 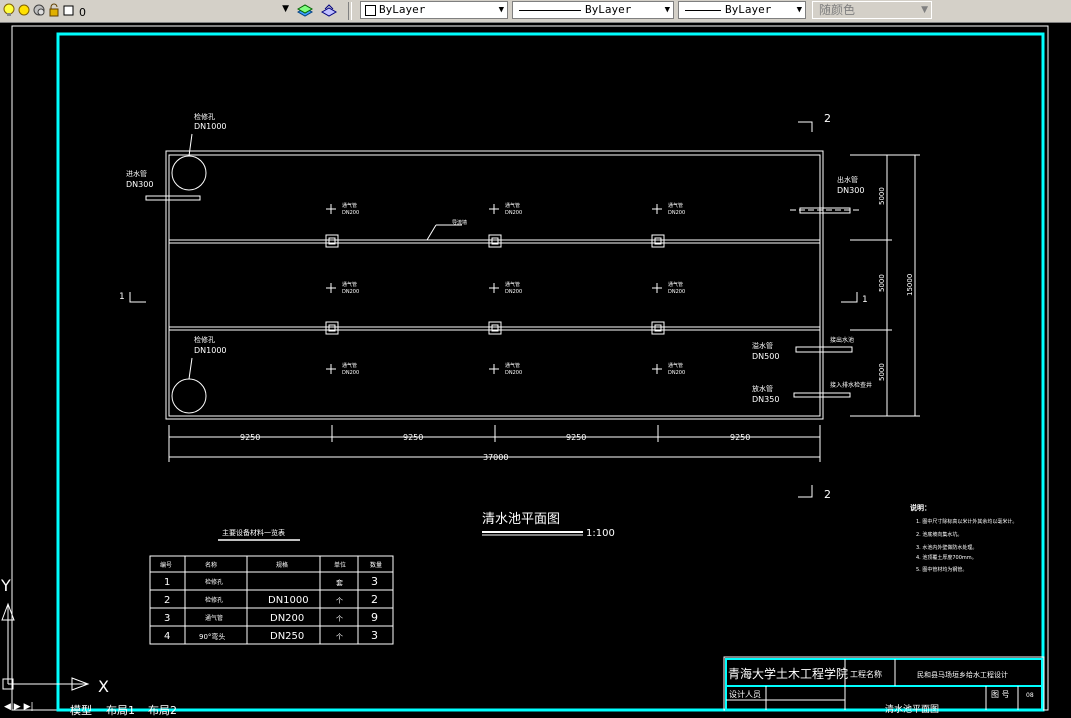 What do you see at coordinates (962, 674) in the screenshot?
I see `project-name: 民和县马场垣乡给水工程设计` at bounding box center [962, 674].